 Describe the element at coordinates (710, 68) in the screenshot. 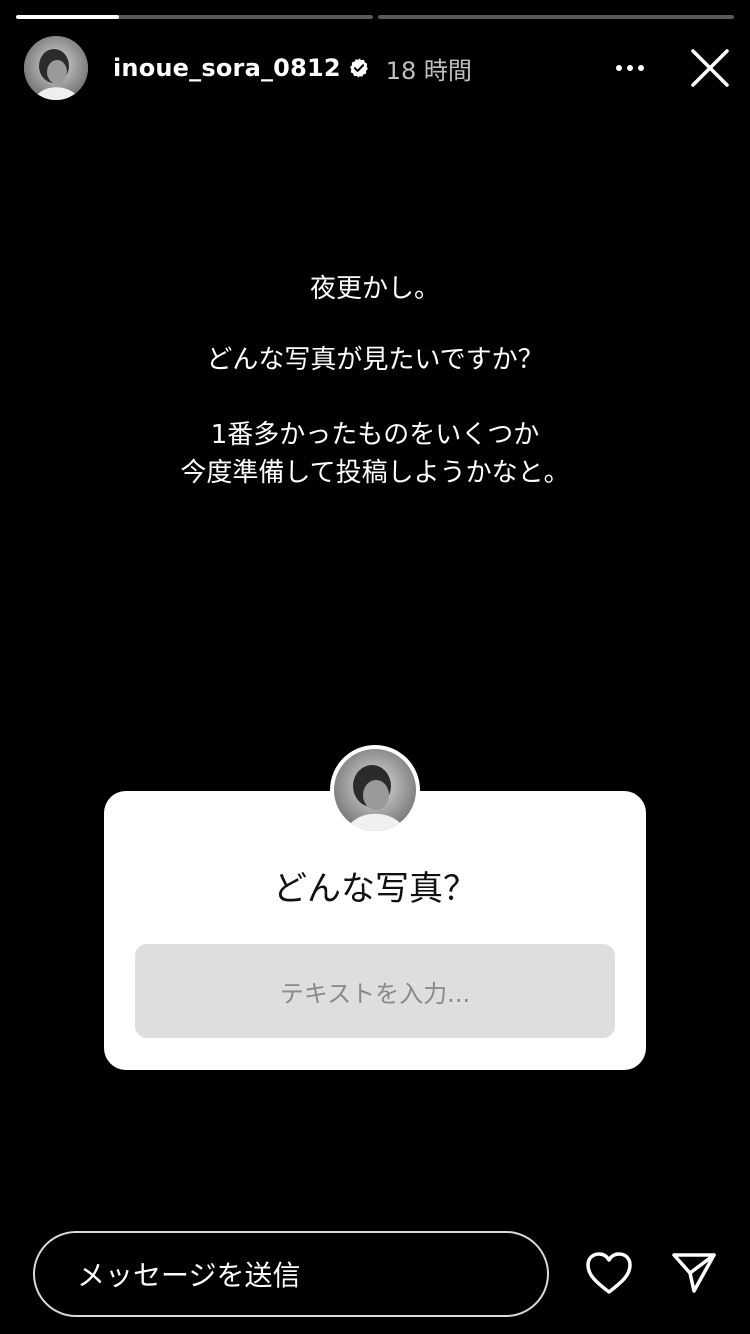

I see `close-icon` at that location.